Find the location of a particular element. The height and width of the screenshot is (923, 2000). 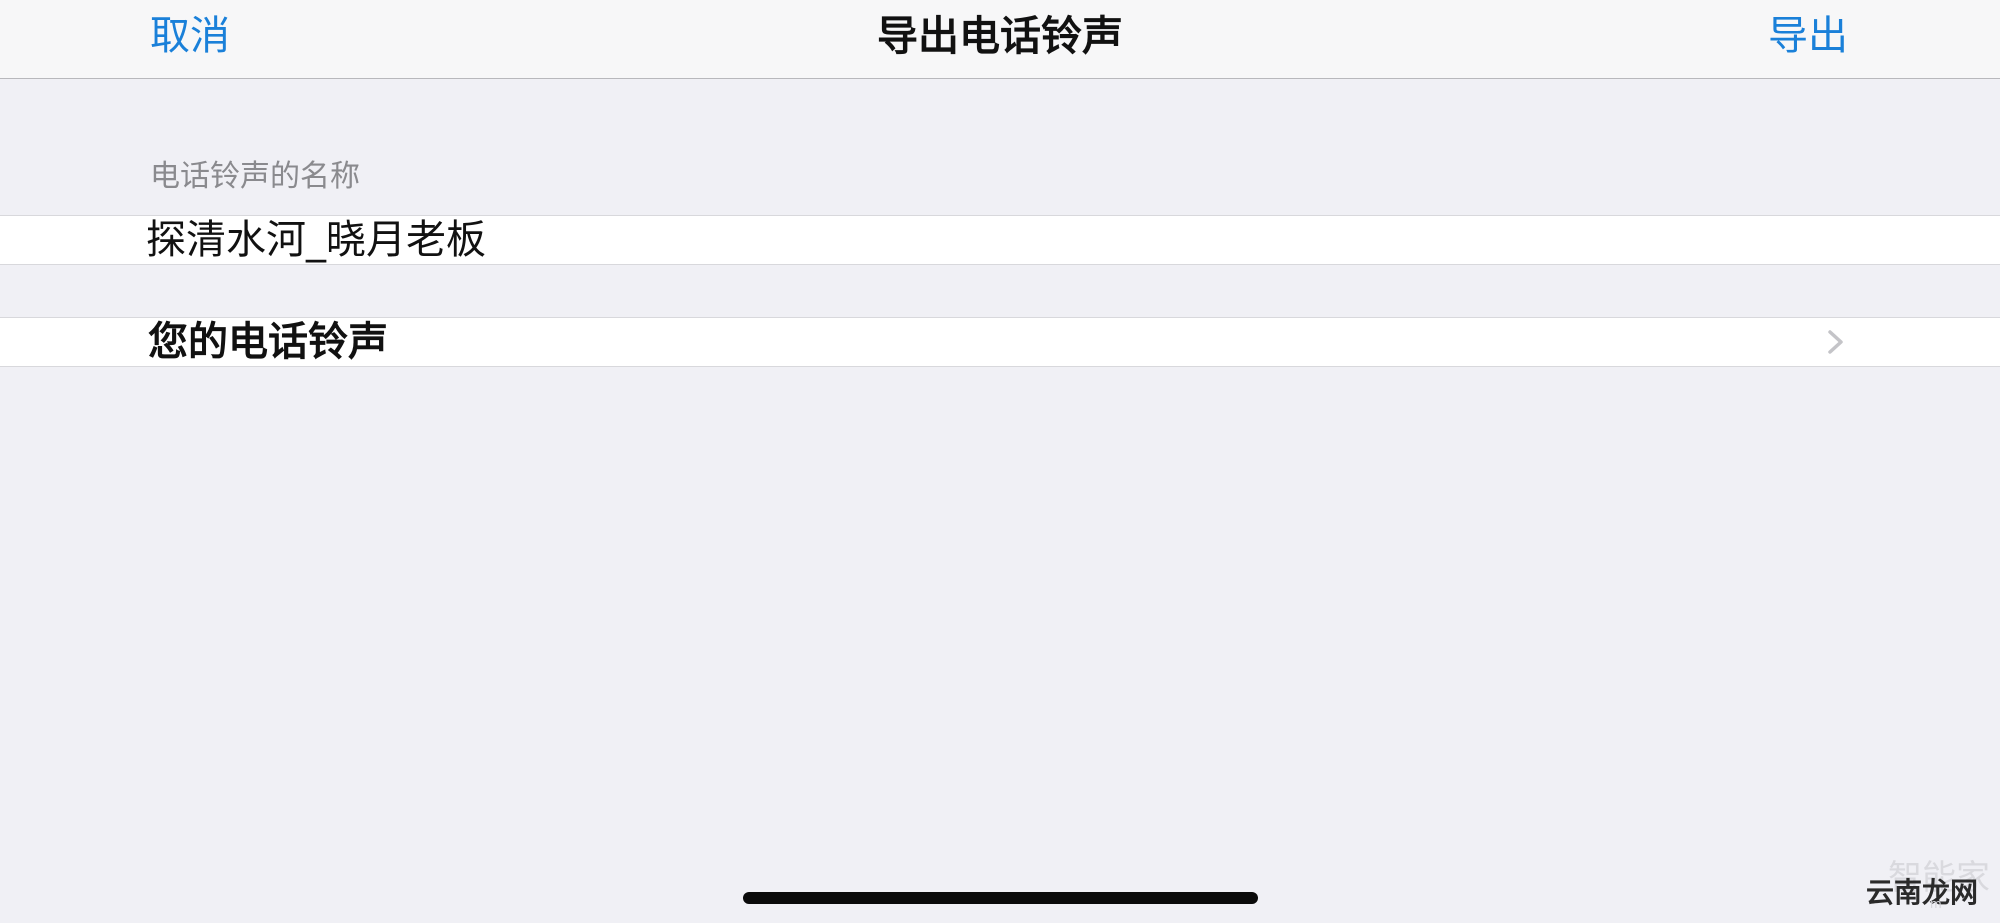

your-ringtones-label: 您的电话铃声 is located at coordinates (268, 342).